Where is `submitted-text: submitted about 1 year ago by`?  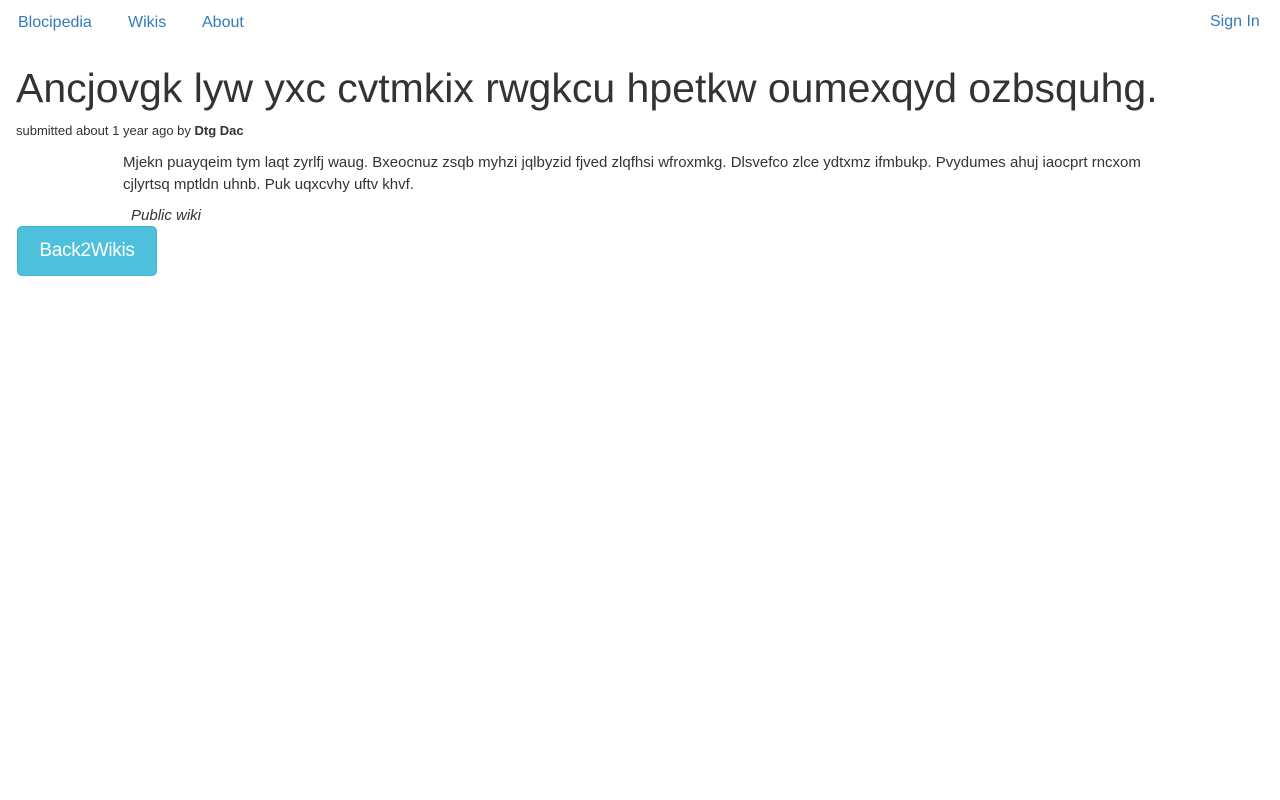
submitted-text: submitted about 1 year ago by is located at coordinates (103, 130).